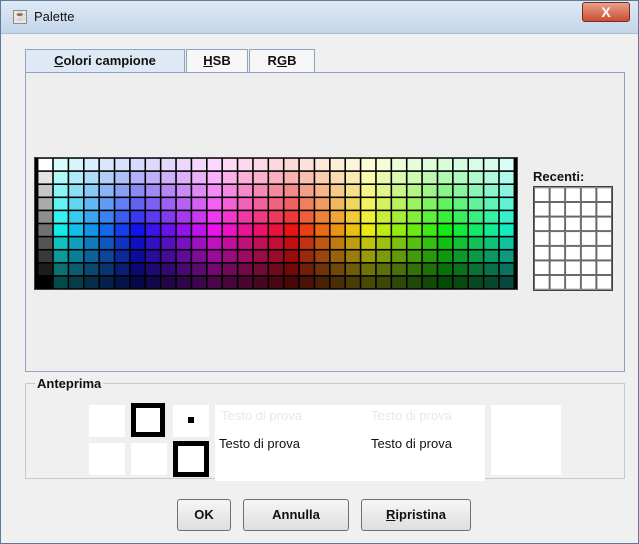  What do you see at coordinates (573, 238) in the screenshot?
I see `recent-colors-grid` at bounding box center [573, 238].